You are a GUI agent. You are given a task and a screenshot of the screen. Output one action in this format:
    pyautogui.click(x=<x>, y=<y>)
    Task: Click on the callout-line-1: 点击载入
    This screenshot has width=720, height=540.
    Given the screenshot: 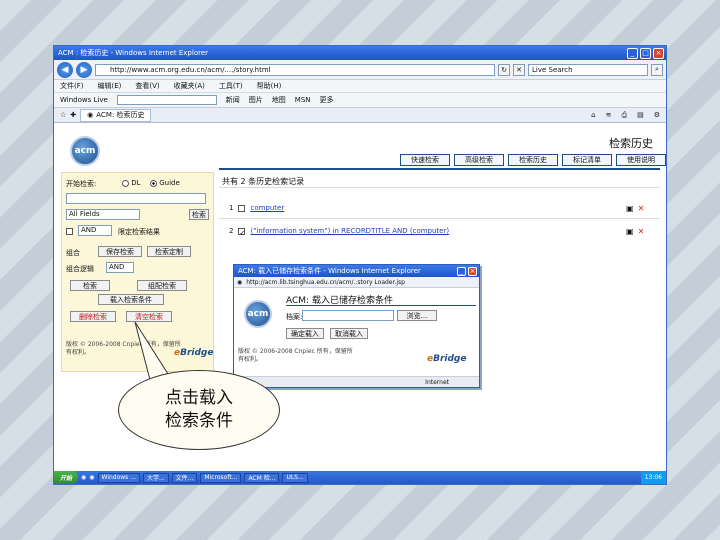 What is the action you would take?
    pyautogui.click(x=199, y=398)
    